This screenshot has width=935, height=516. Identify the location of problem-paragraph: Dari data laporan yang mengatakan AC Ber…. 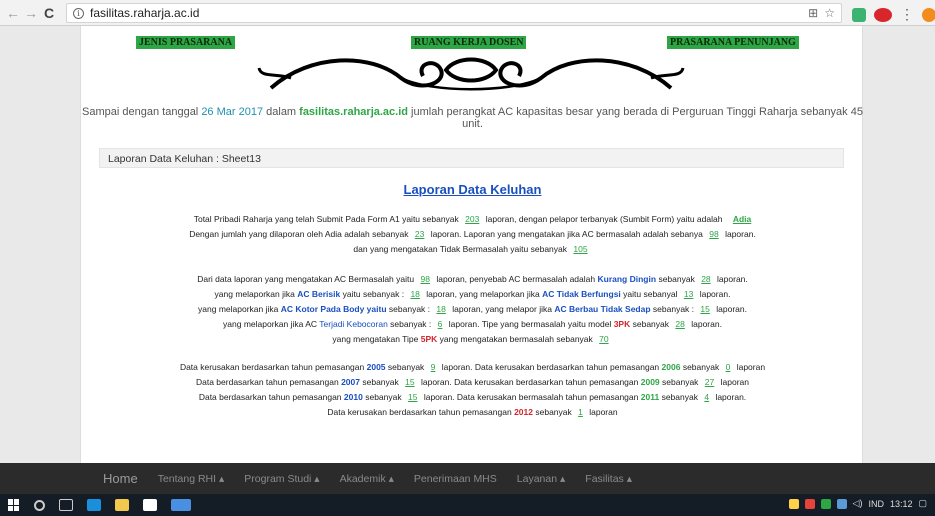
(472, 309).